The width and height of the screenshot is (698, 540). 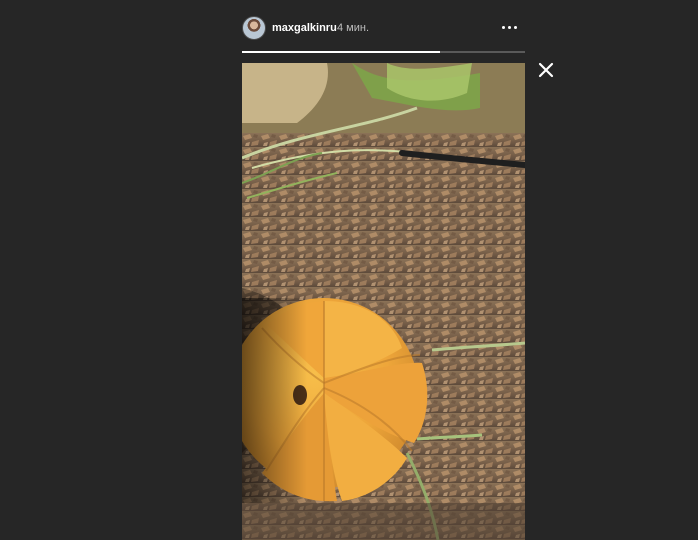 I want to click on close-icon, so click(x=546, y=70).